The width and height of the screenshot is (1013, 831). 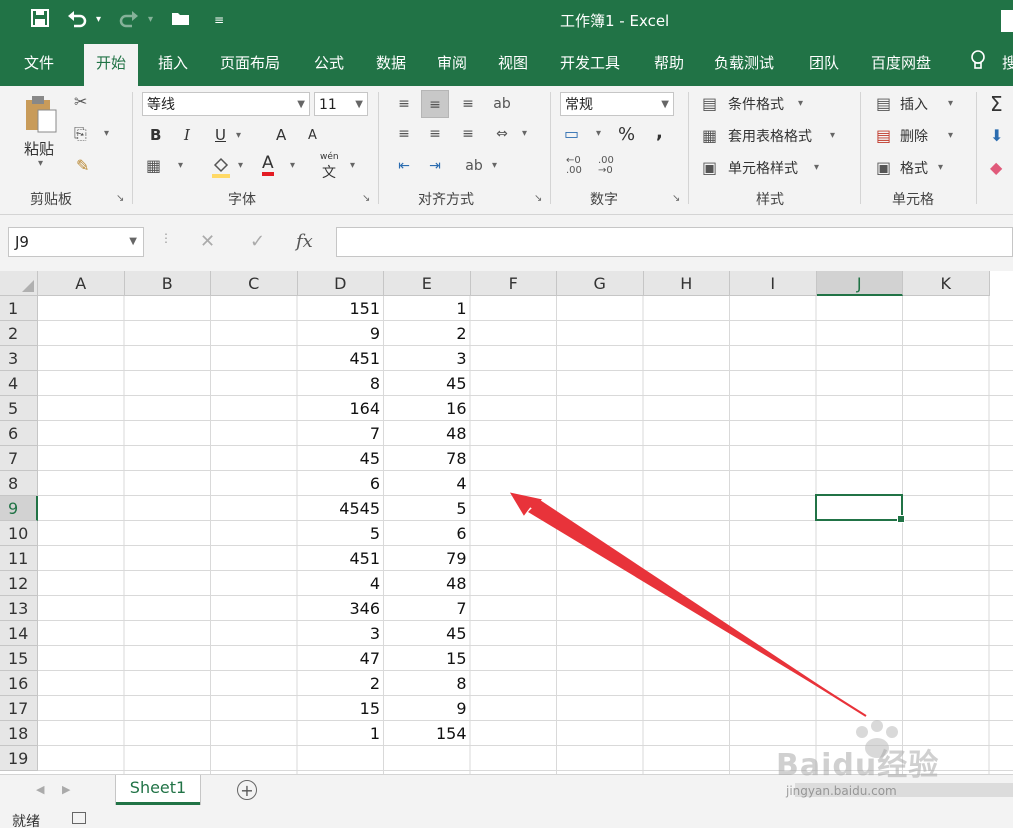 I want to click on cell-d17: 15, so click(x=341, y=708).